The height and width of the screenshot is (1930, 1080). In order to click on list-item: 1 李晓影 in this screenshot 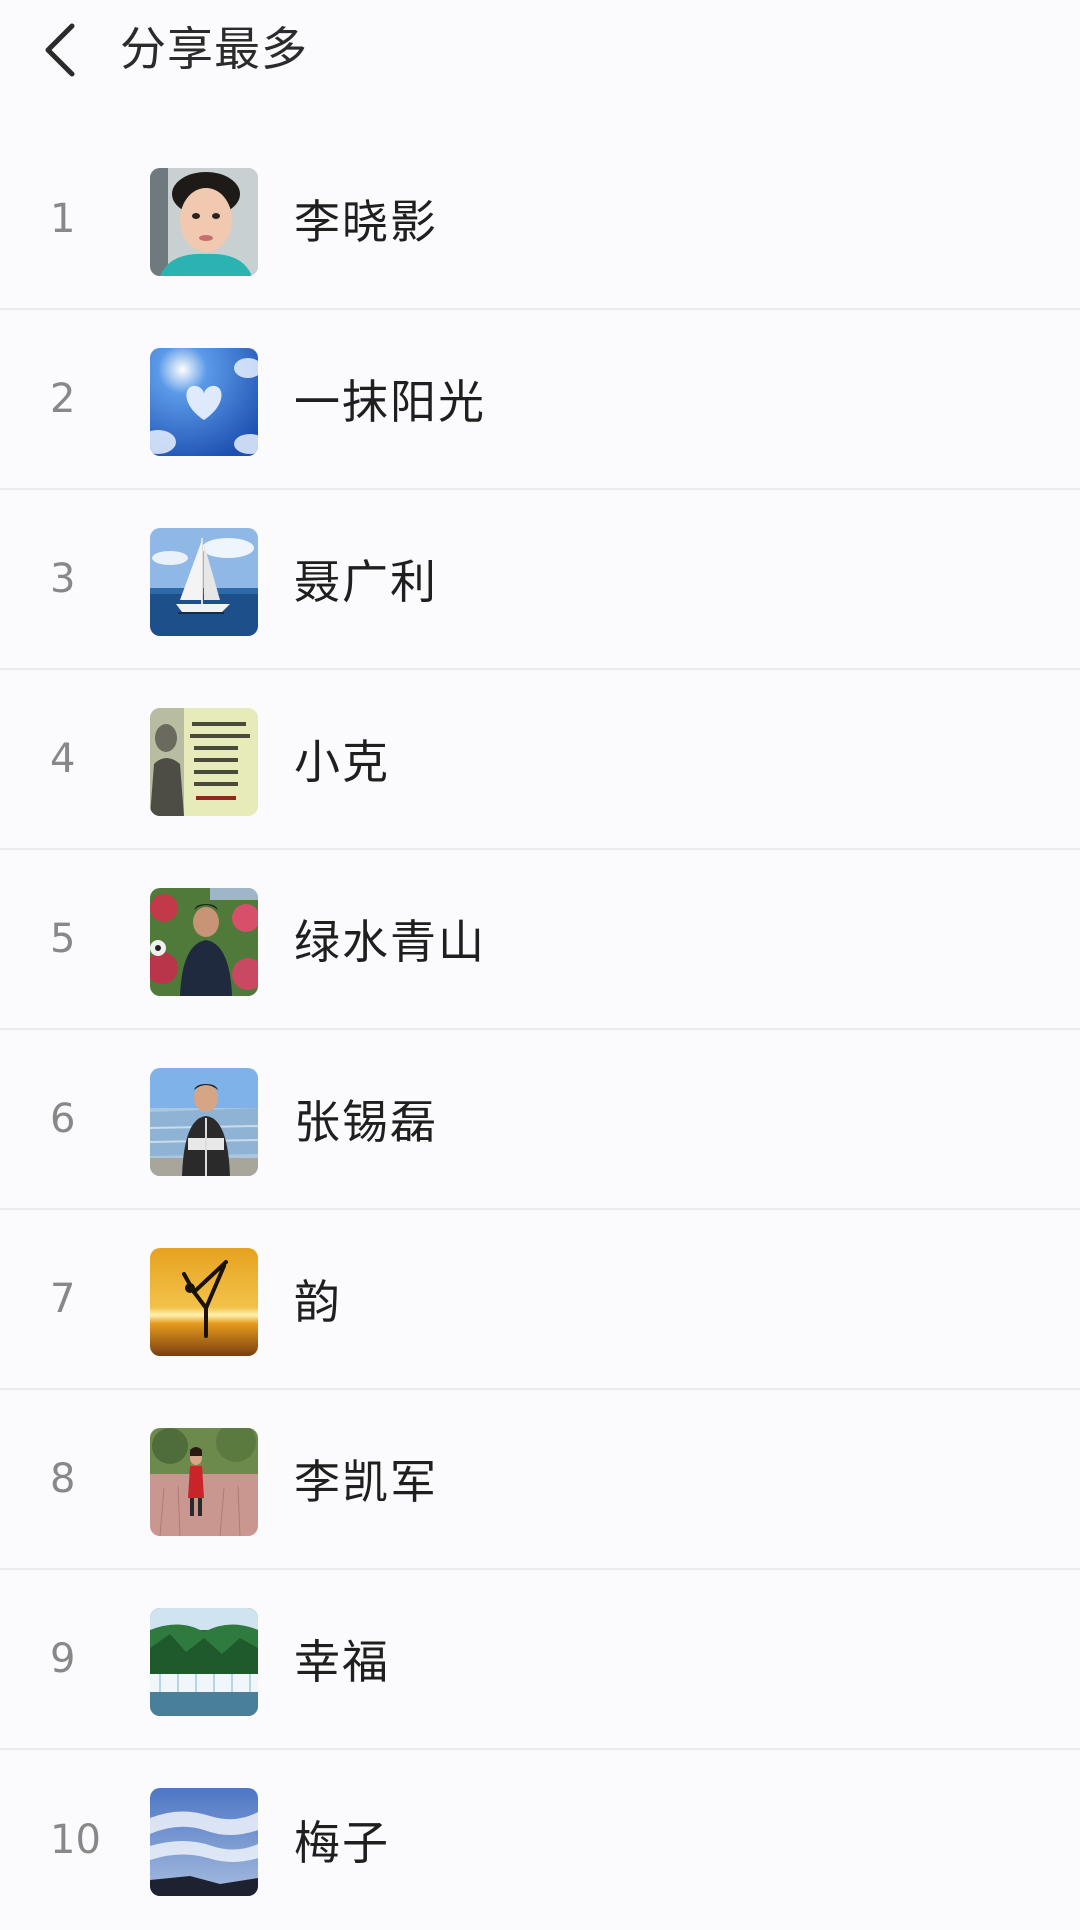, I will do `click(540, 220)`.